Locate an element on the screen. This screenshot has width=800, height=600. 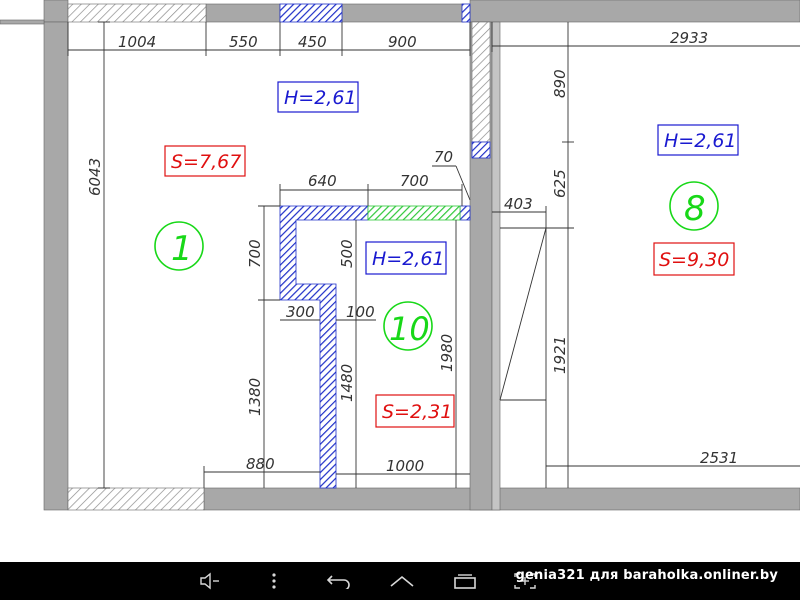
room-8-area-label: S=9,30 is located at coordinates (694, 259).